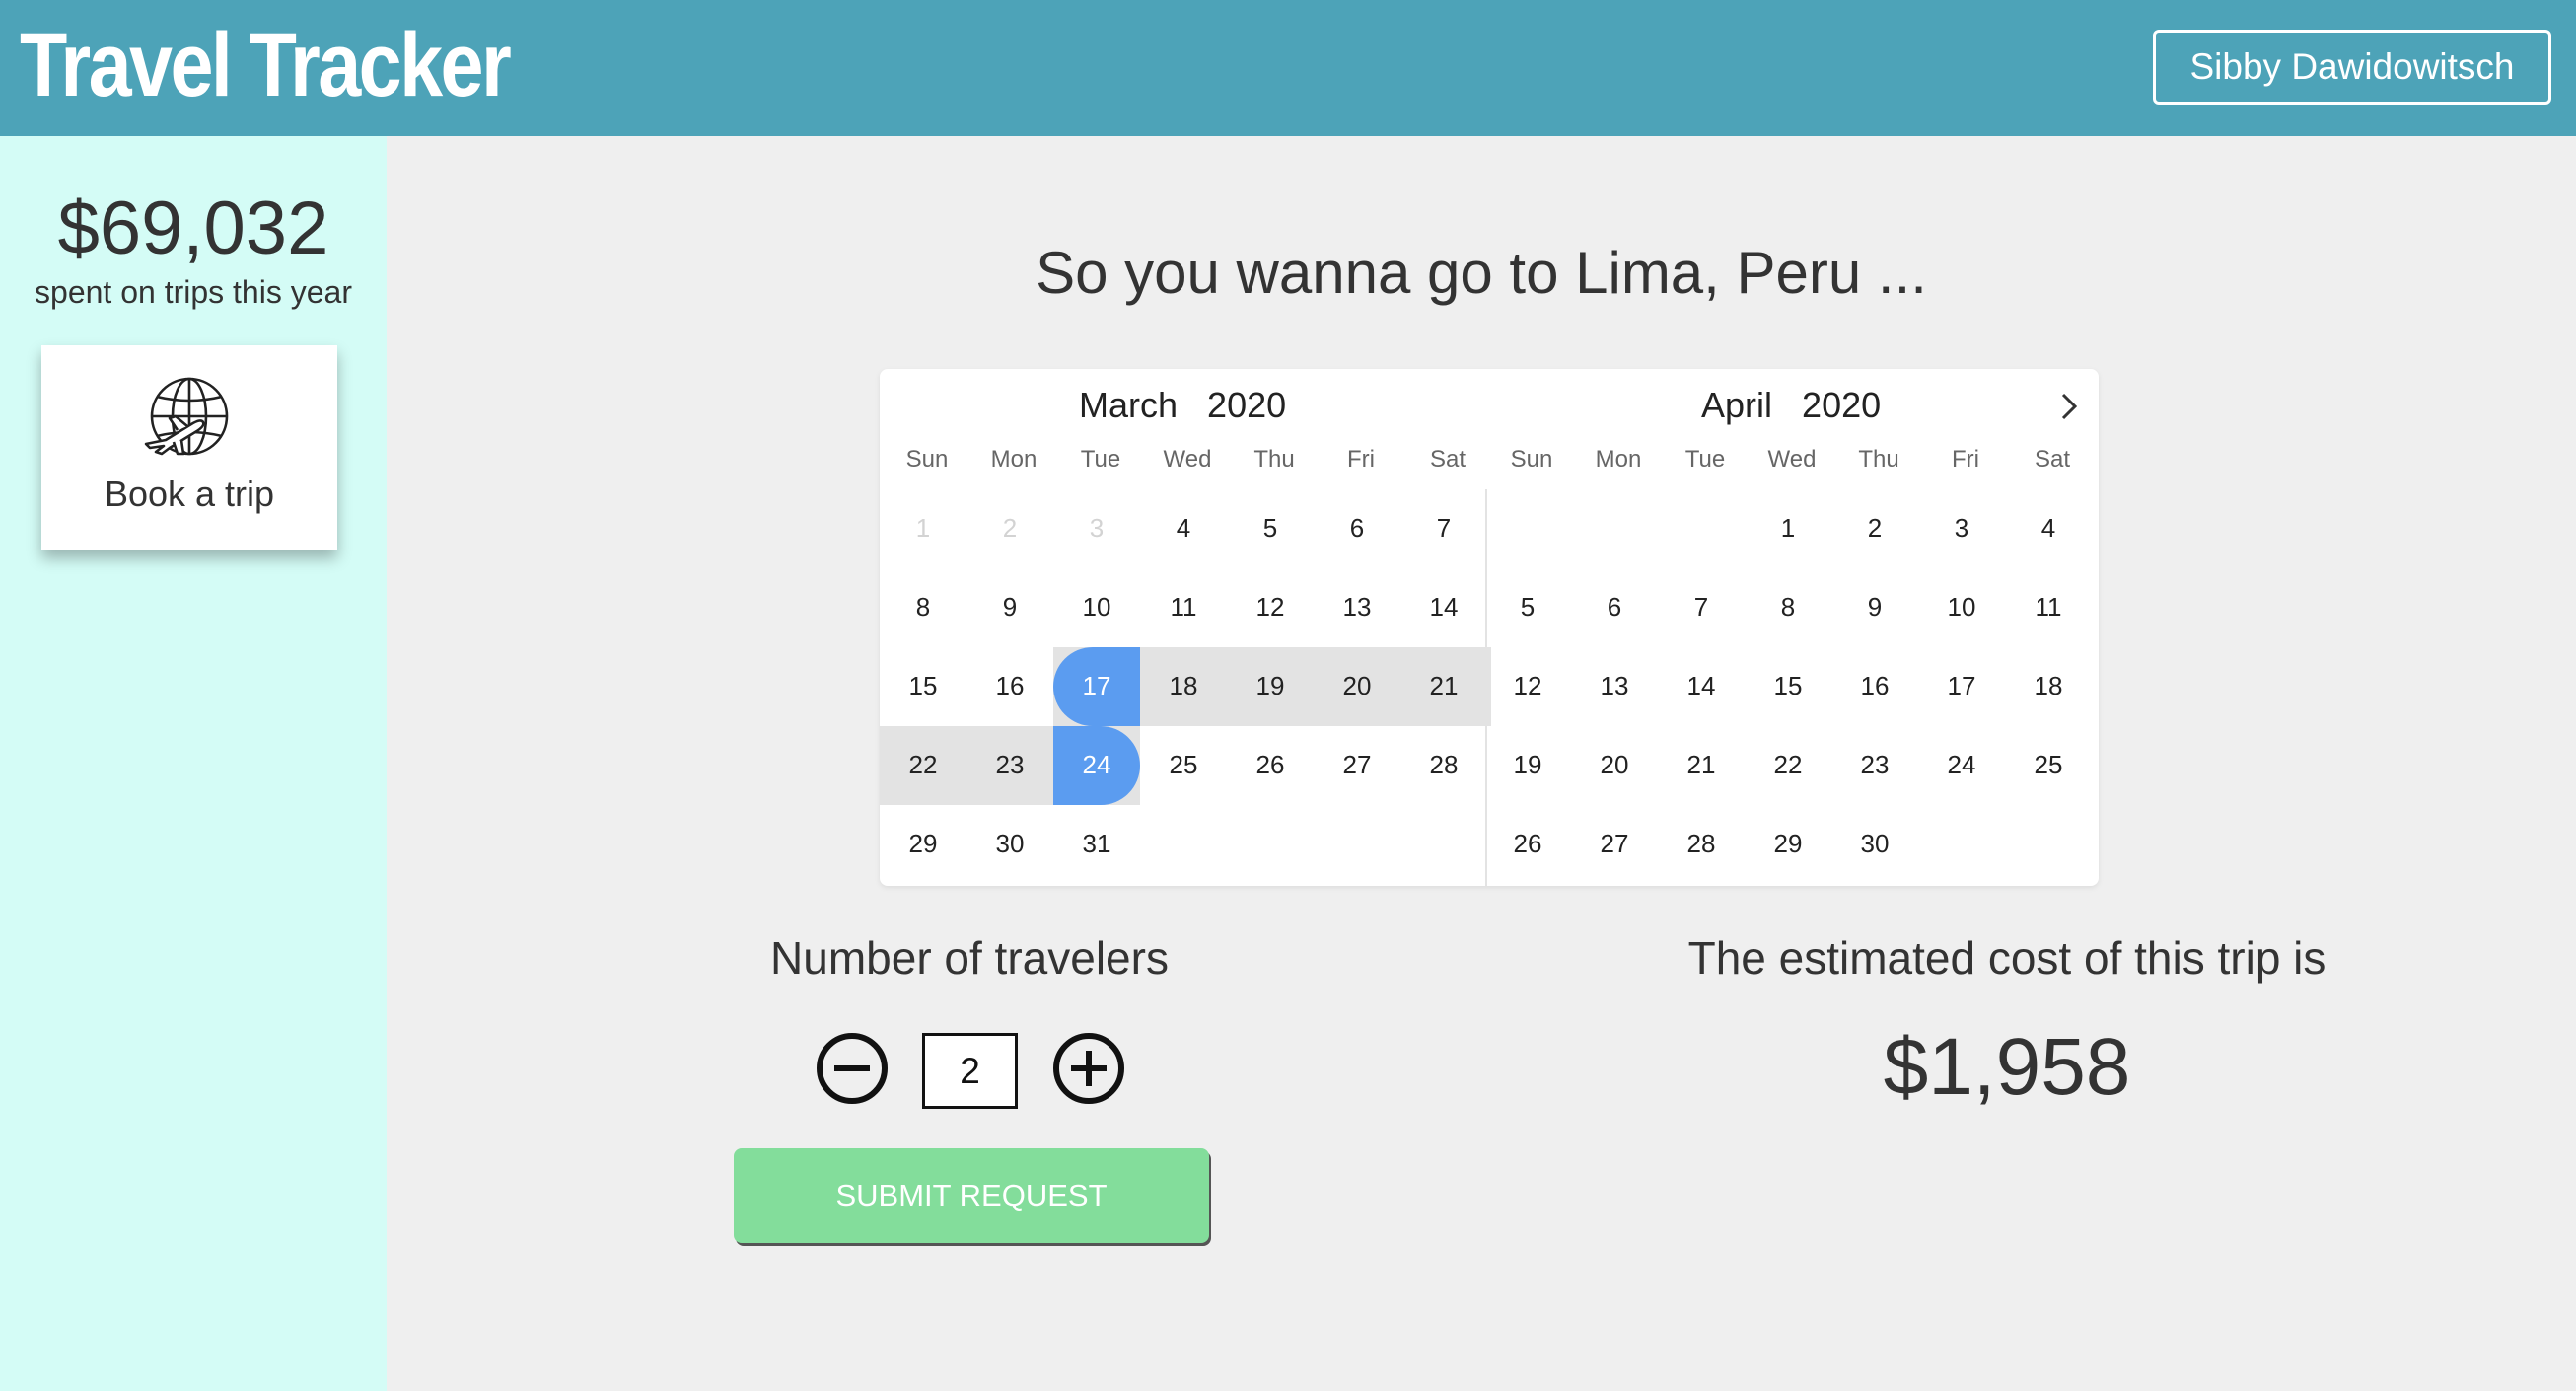  What do you see at coordinates (266, 65) in the screenshot?
I see `app-title: Travel Tracker` at bounding box center [266, 65].